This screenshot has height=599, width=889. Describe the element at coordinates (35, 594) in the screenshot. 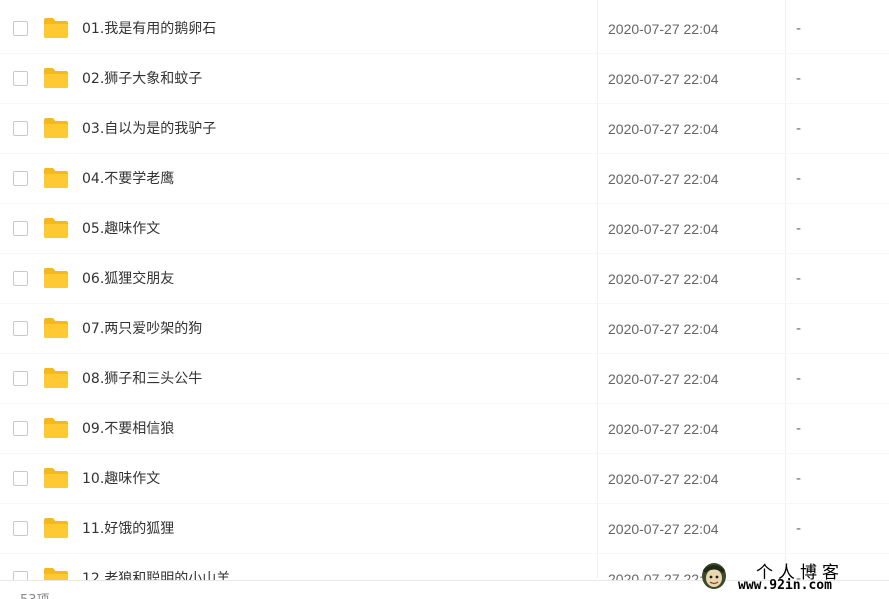

I see `item-count: 53项` at that location.